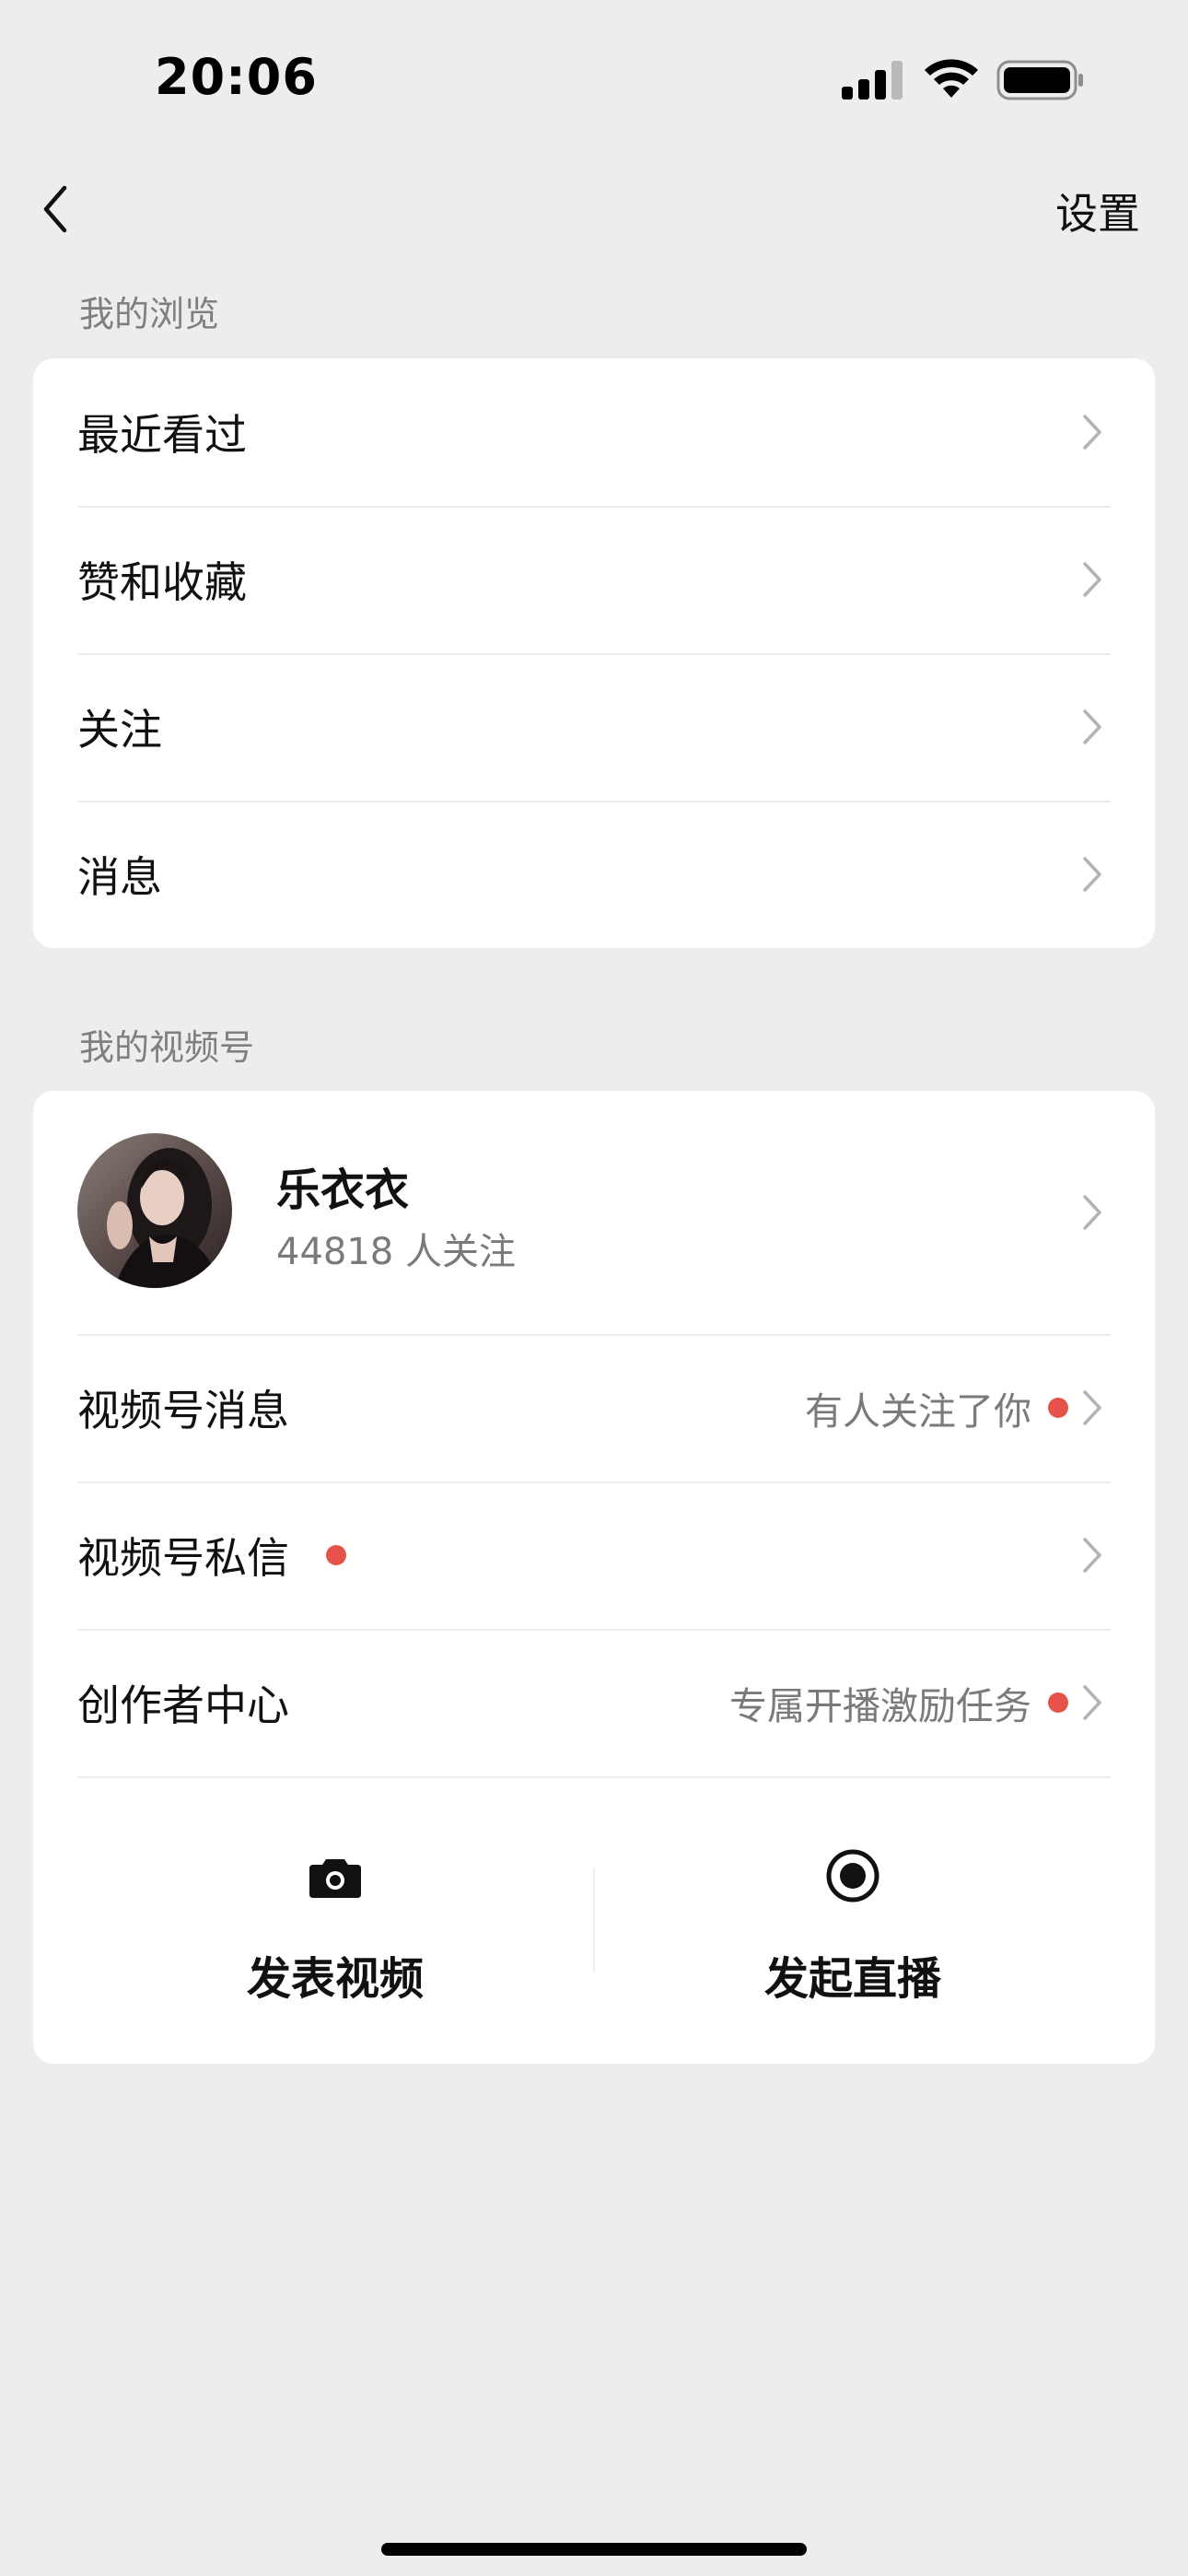 This screenshot has width=1188, height=2576. What do you see at coordinates (1039, 80) in the screenshot?
I see `battery-icon` at bounding box center [1039, 80].